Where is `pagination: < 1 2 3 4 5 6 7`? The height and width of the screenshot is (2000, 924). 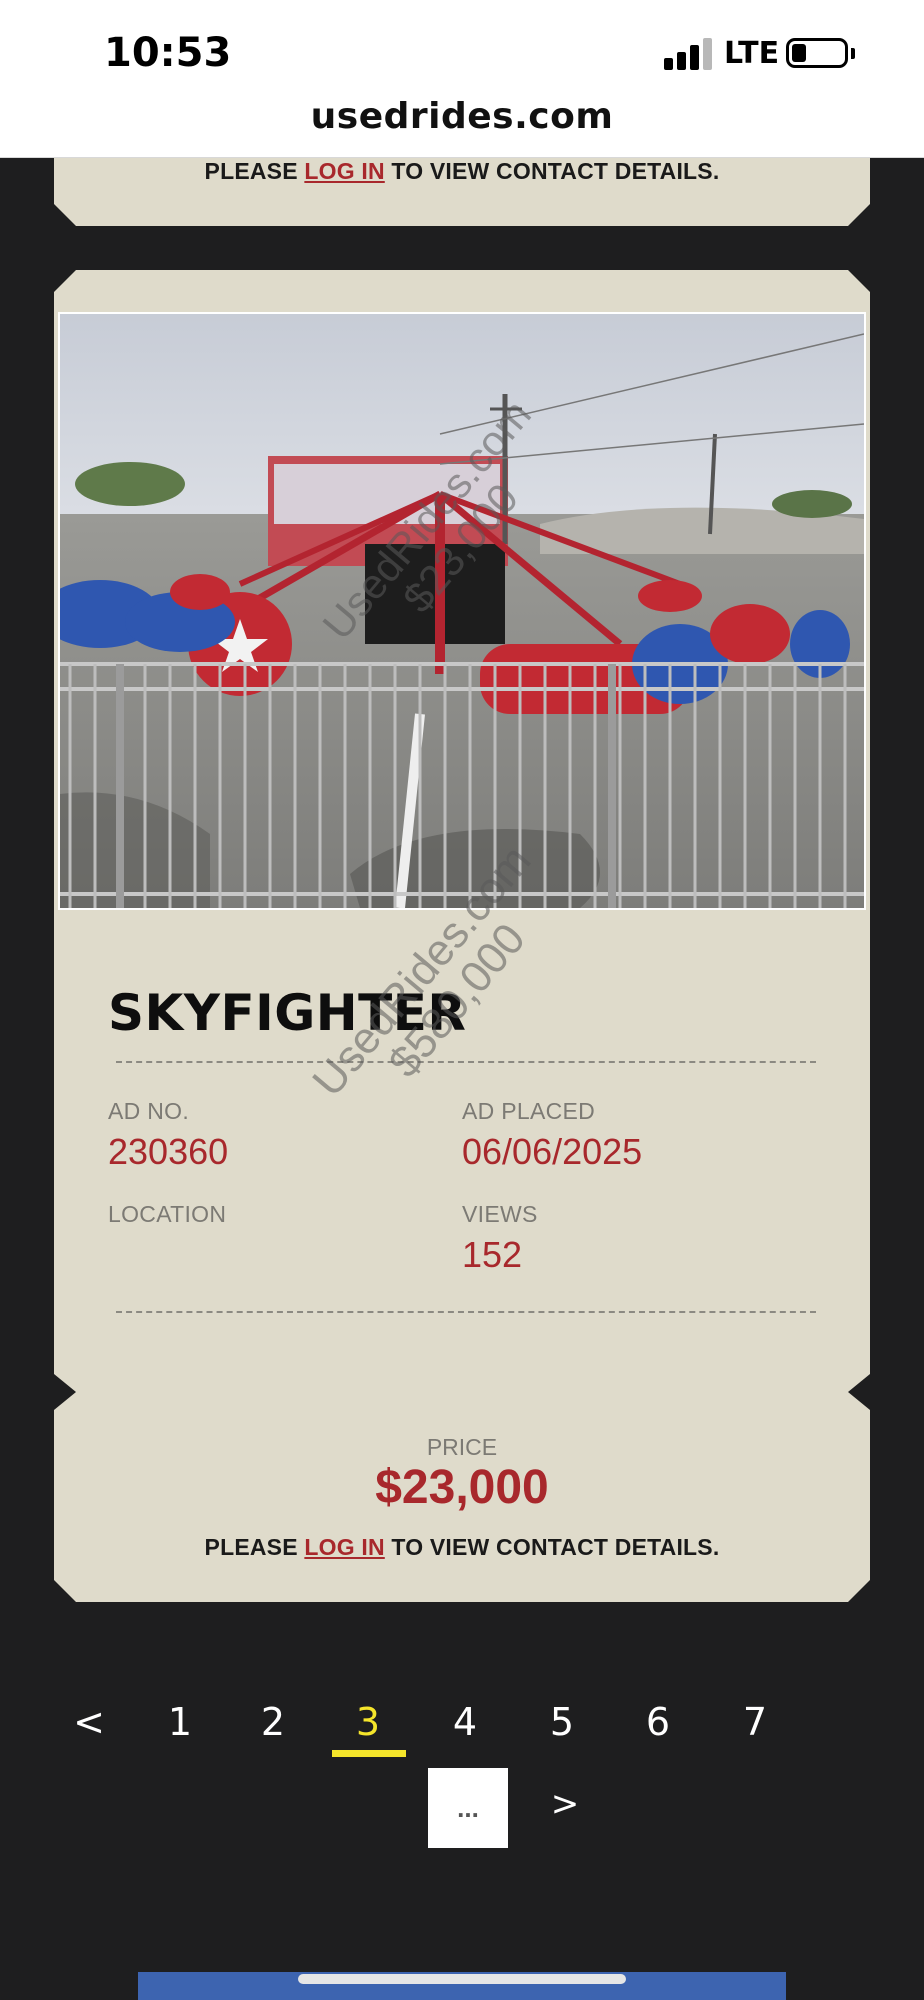 pagination: < 1 2 3 4 5 6 7 is located at coordinates (462, 1730).